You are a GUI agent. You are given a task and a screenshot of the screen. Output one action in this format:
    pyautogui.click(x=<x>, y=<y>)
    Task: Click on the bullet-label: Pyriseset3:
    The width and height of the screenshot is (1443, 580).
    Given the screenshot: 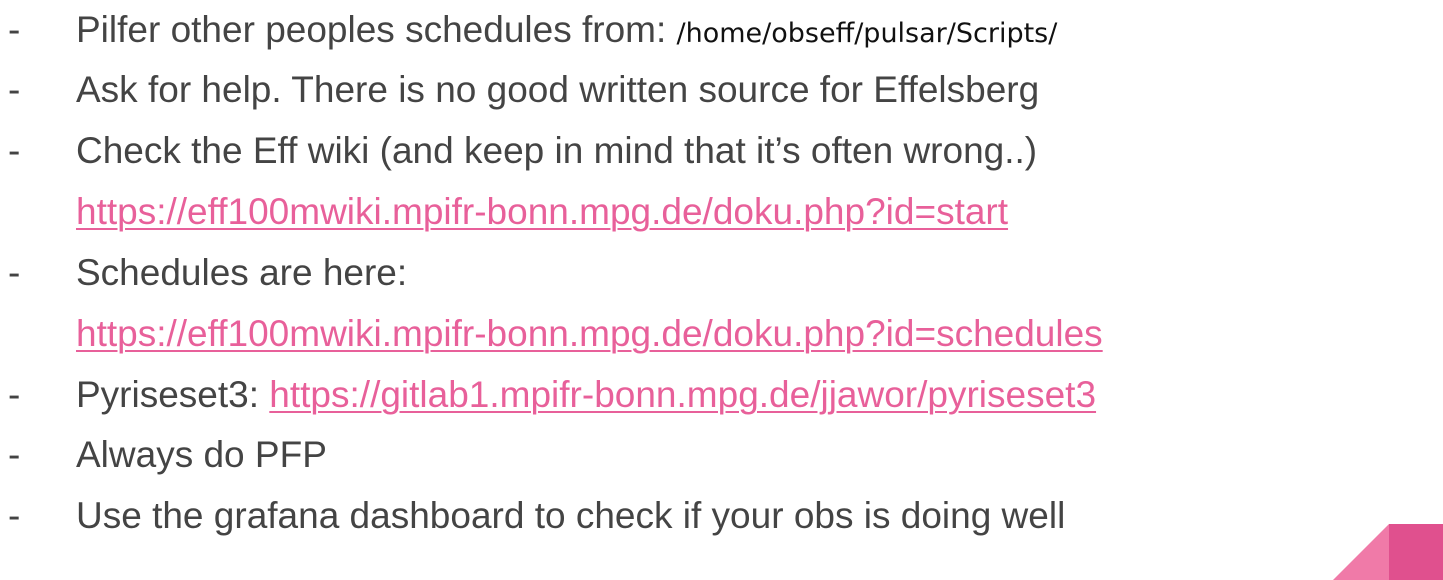 What is the action you would take?
    pyautogui.click(x=173, y=394)
    